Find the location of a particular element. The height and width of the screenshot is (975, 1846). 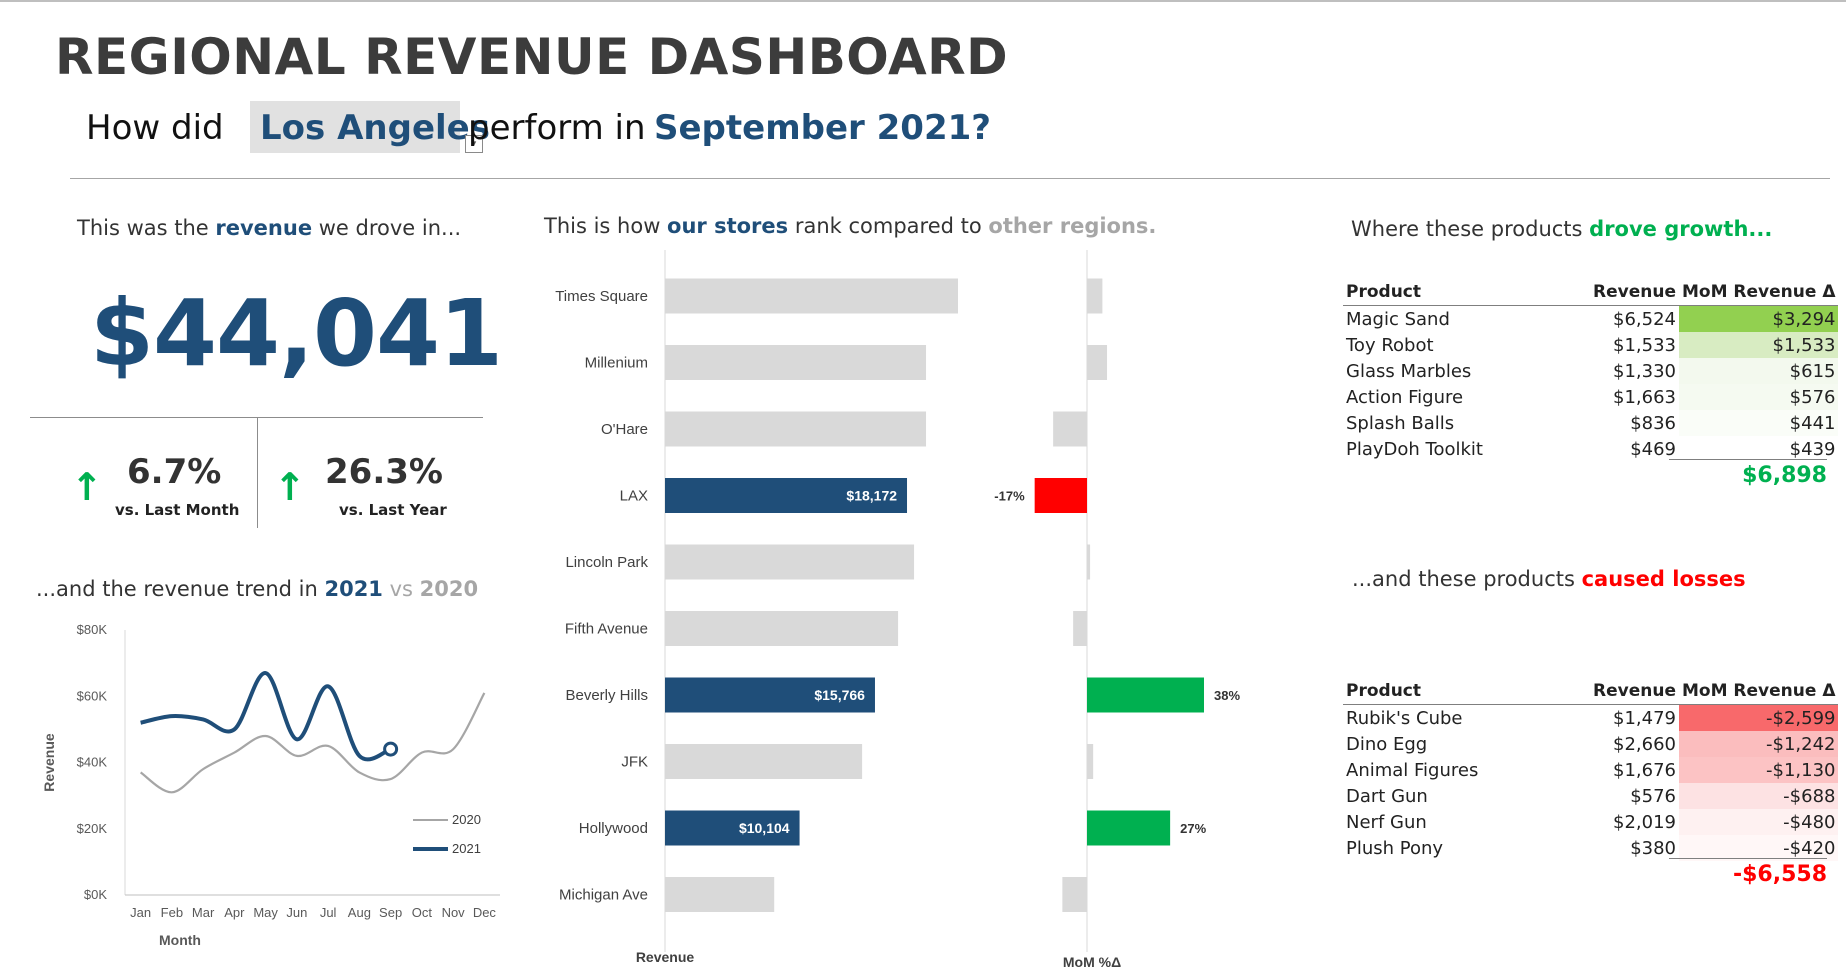

table-row: Animal Figures $1,676 -$1,130 is located at coordinates (1591, 770).